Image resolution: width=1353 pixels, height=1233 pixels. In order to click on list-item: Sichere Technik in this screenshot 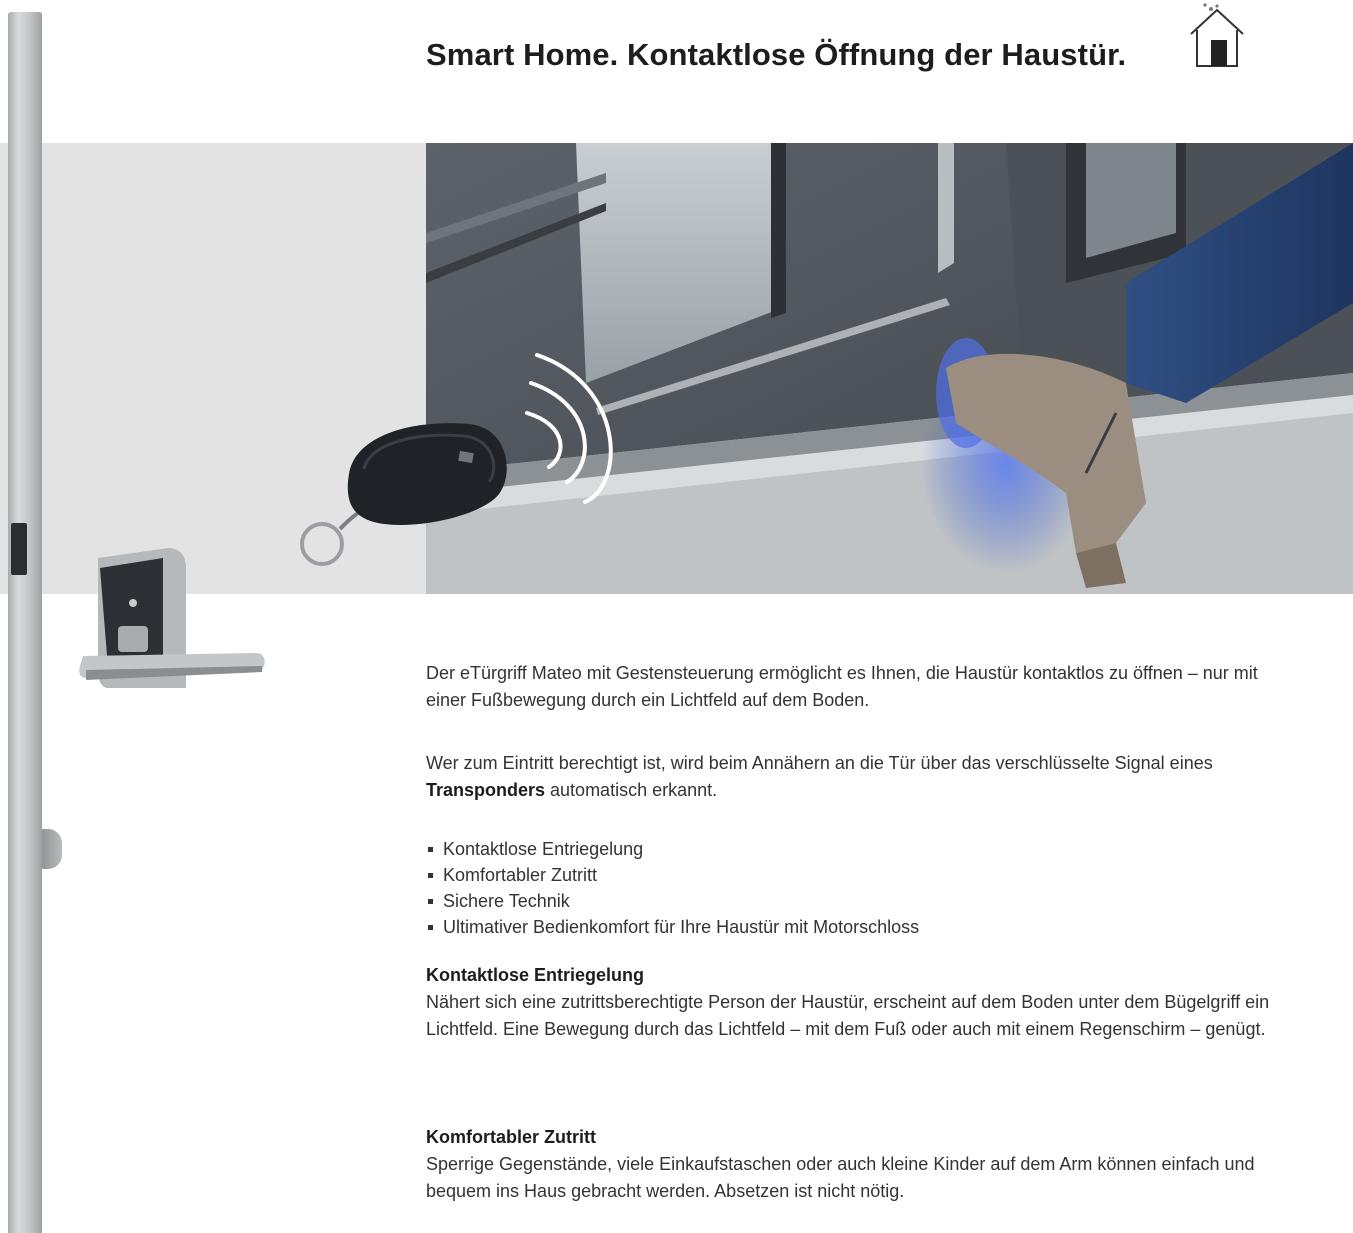, I will do `click(856, 901)`.